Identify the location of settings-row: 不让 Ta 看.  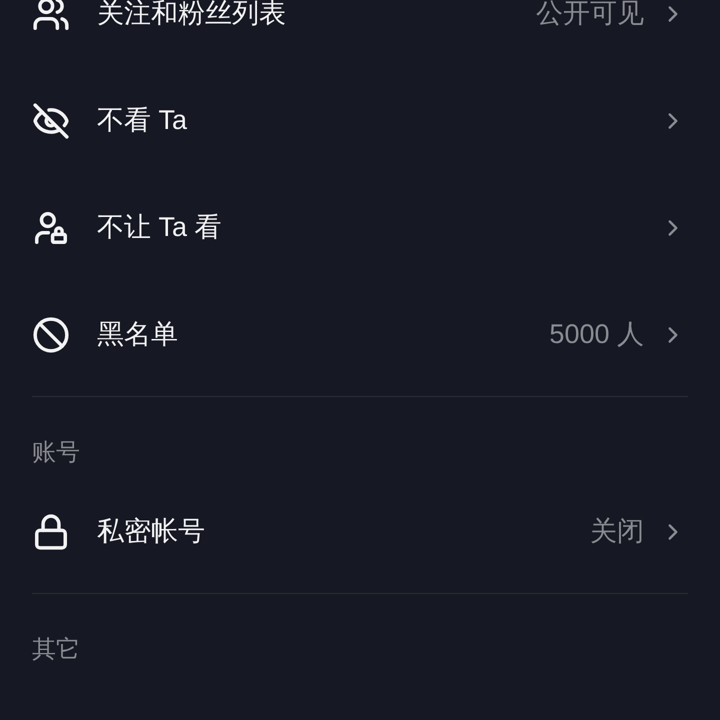
(360, 227).